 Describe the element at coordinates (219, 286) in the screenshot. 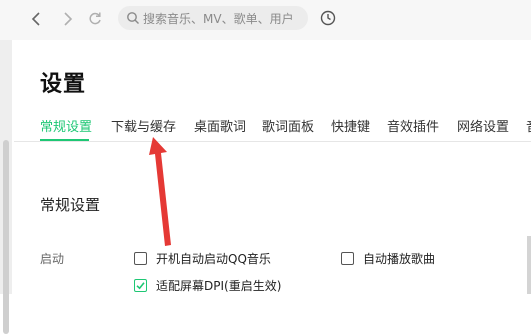

I see `dpi-label: 适配屏幕DPI(重启生效)` at that location.